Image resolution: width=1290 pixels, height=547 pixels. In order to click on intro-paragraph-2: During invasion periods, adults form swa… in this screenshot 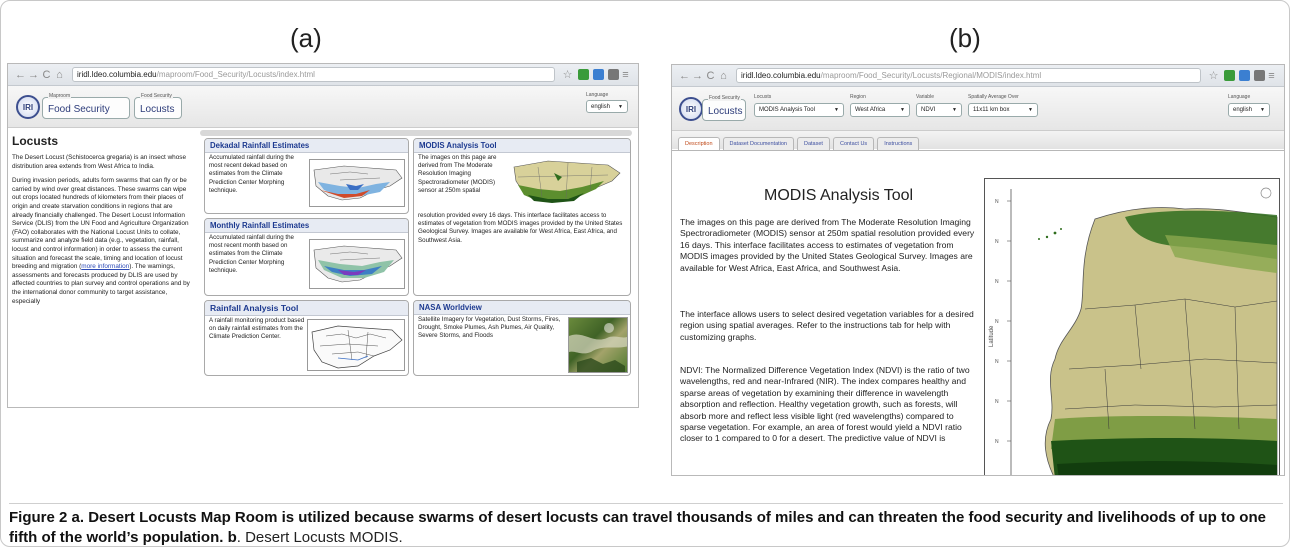, I will do `click(102, 241)`.